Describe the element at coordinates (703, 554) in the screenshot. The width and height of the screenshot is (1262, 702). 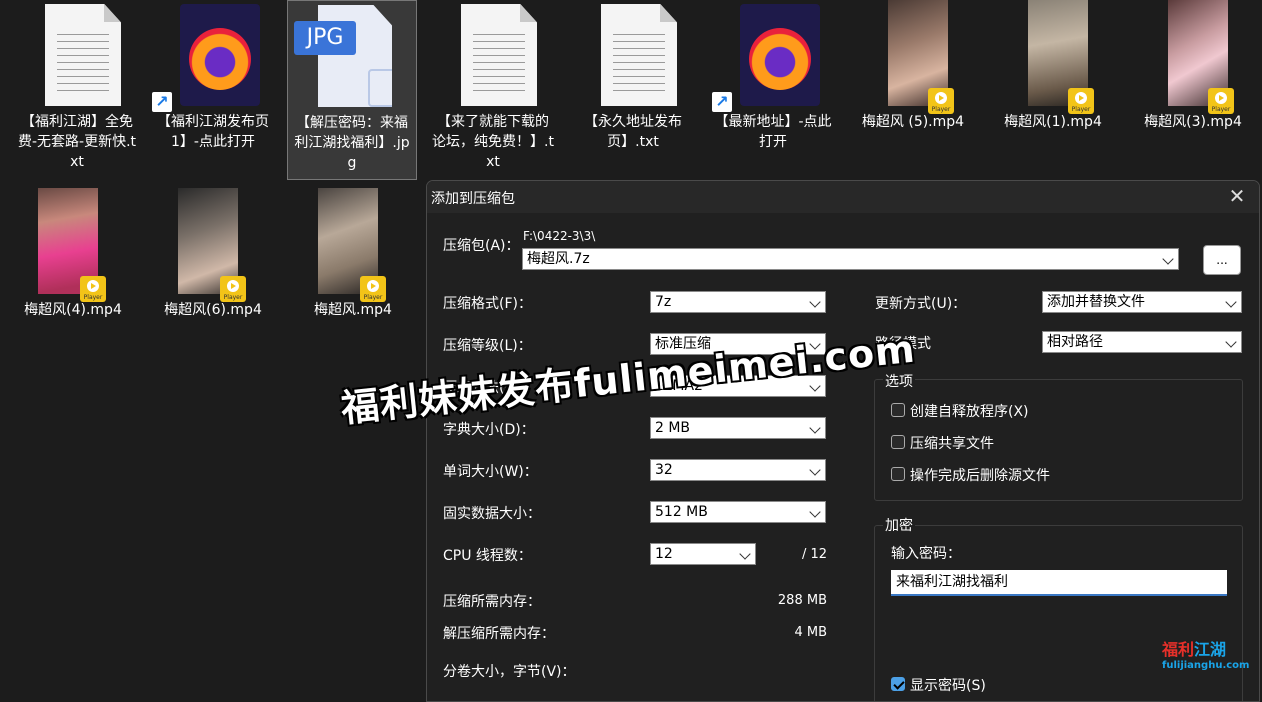
I see `cpu-threads-select: 12` at that location.